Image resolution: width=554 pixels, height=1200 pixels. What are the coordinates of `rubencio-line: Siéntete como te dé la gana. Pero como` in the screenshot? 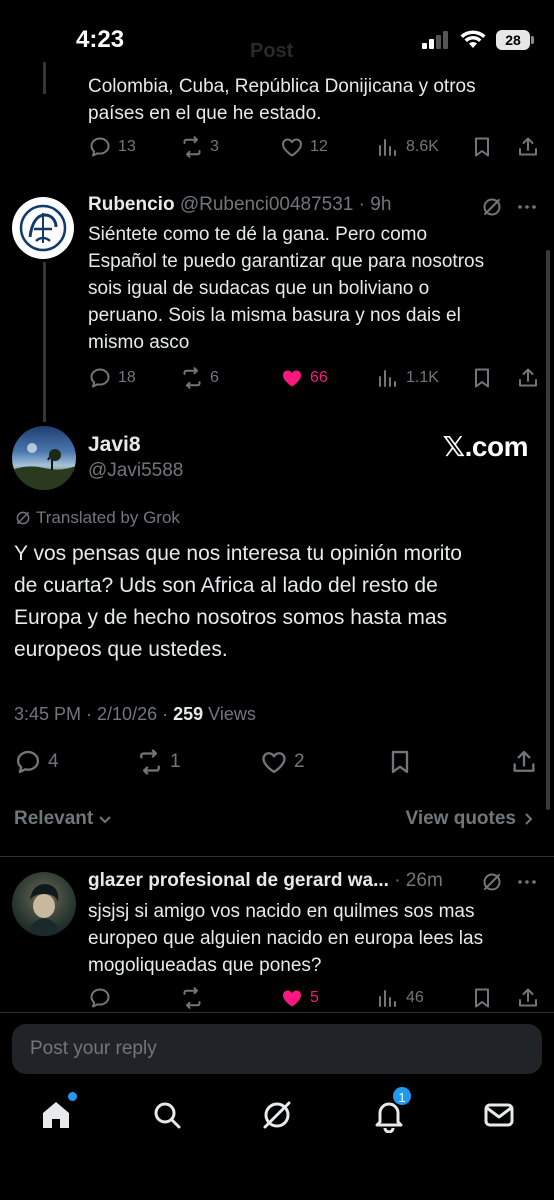 It's located at (258, 234).